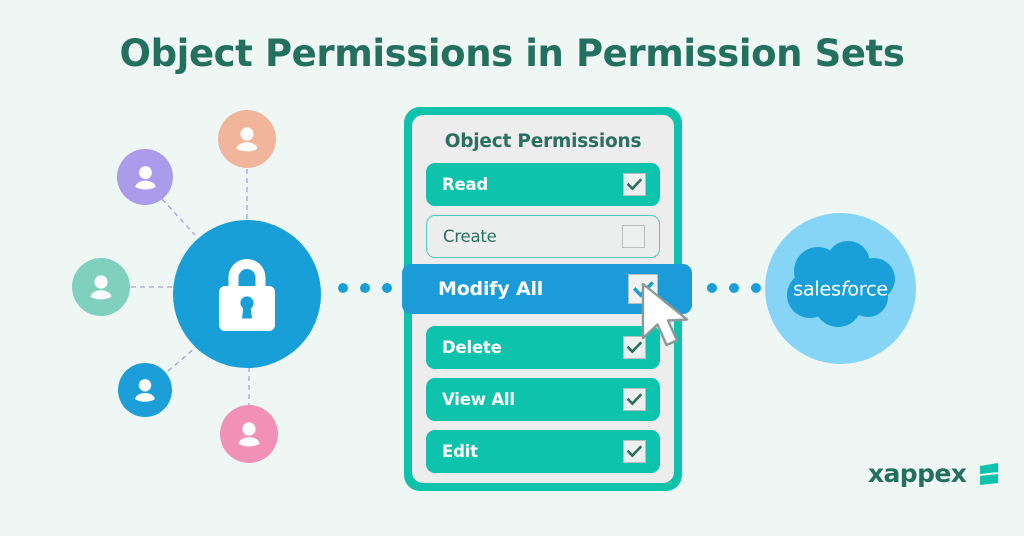  Describe the element at coordinates (543, 318) in the screenshot. I see `permission-row-list: Read Create Delete View All Edit` at that location.